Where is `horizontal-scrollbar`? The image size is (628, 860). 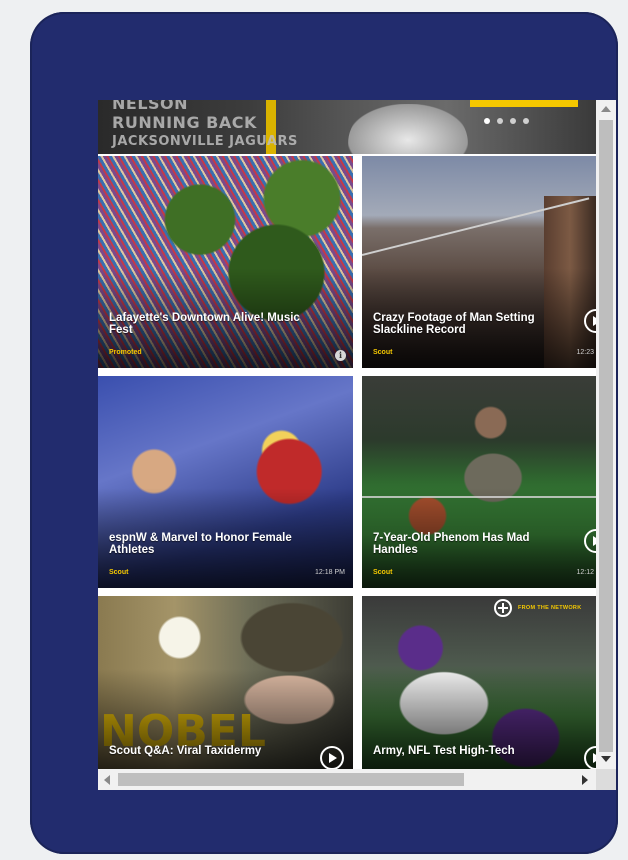
horizontal-scrollbar is located at coordinates (347, 779).